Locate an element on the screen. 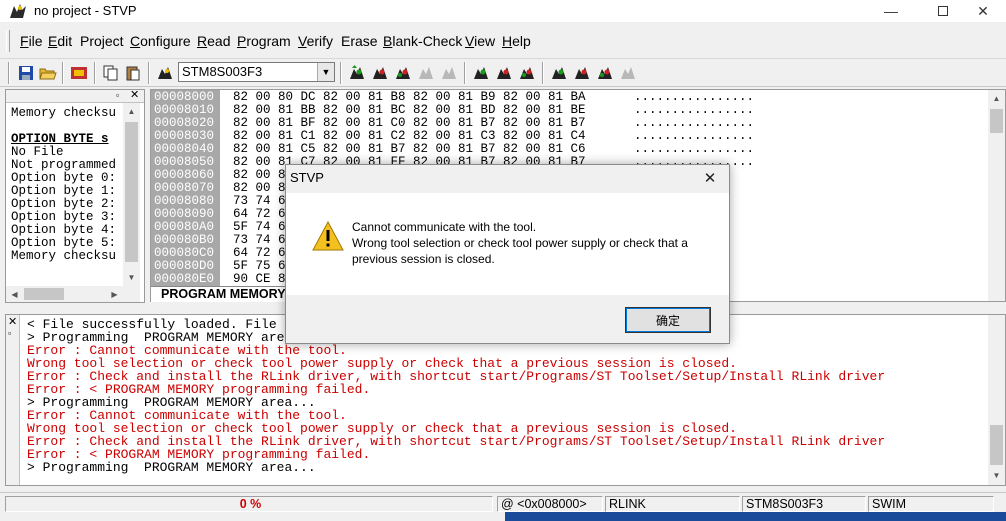 Image resolution: width=1006 pixels, height=521 pixels. program-all-button is located at coordinates (380, 73).